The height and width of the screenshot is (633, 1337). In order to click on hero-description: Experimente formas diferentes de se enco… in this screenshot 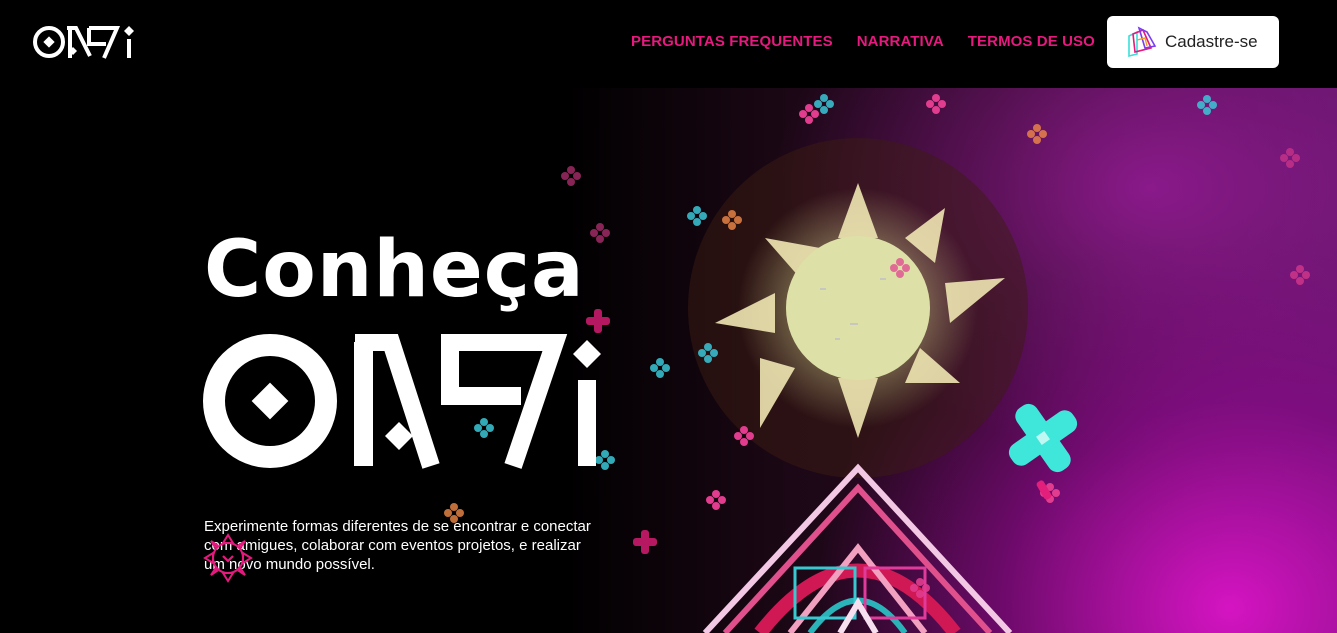, I will do `click(397, 545)`.